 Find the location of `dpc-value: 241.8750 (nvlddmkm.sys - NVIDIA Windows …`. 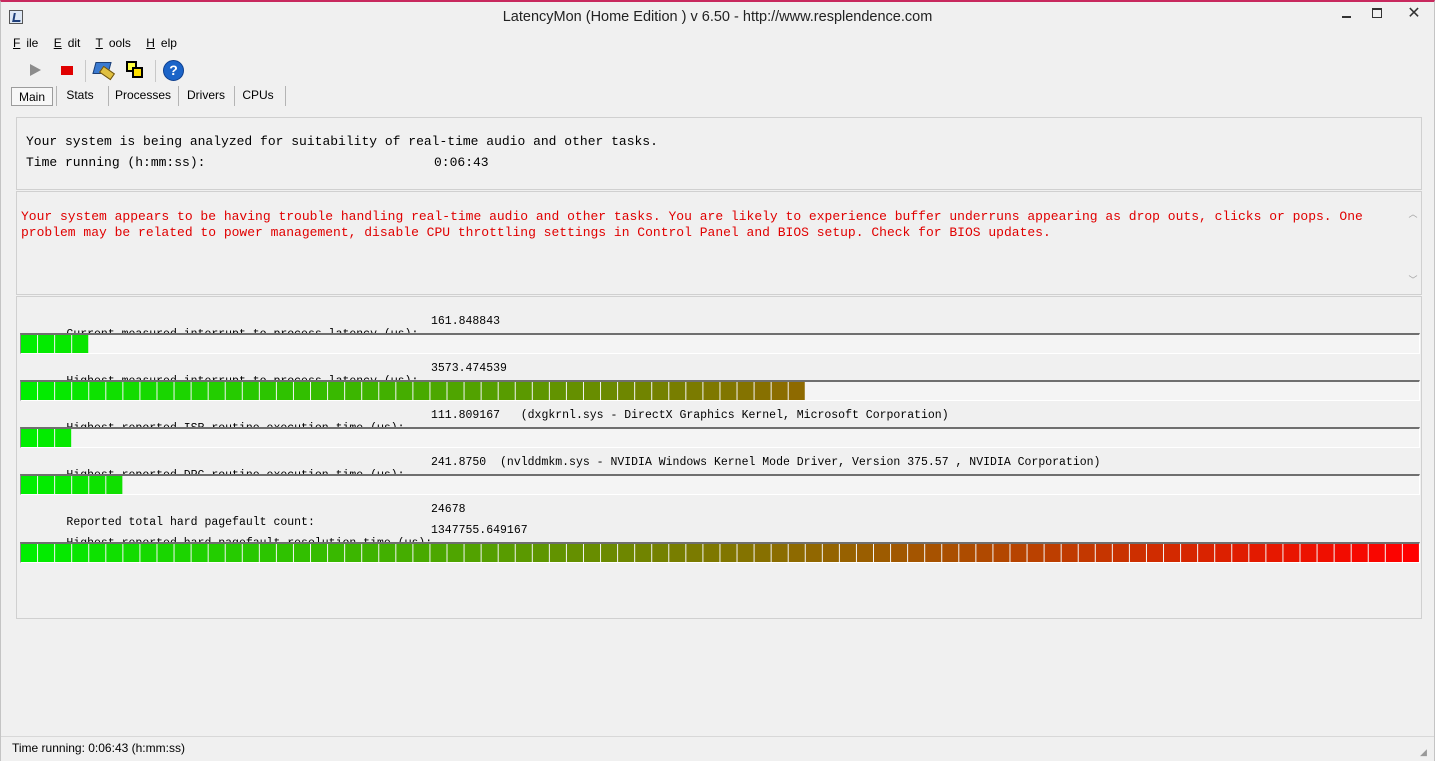

dpc-value: 241.8750 (nvlddmkm.sys - NVIDIA Windows … is located at coordinates (765, 462).